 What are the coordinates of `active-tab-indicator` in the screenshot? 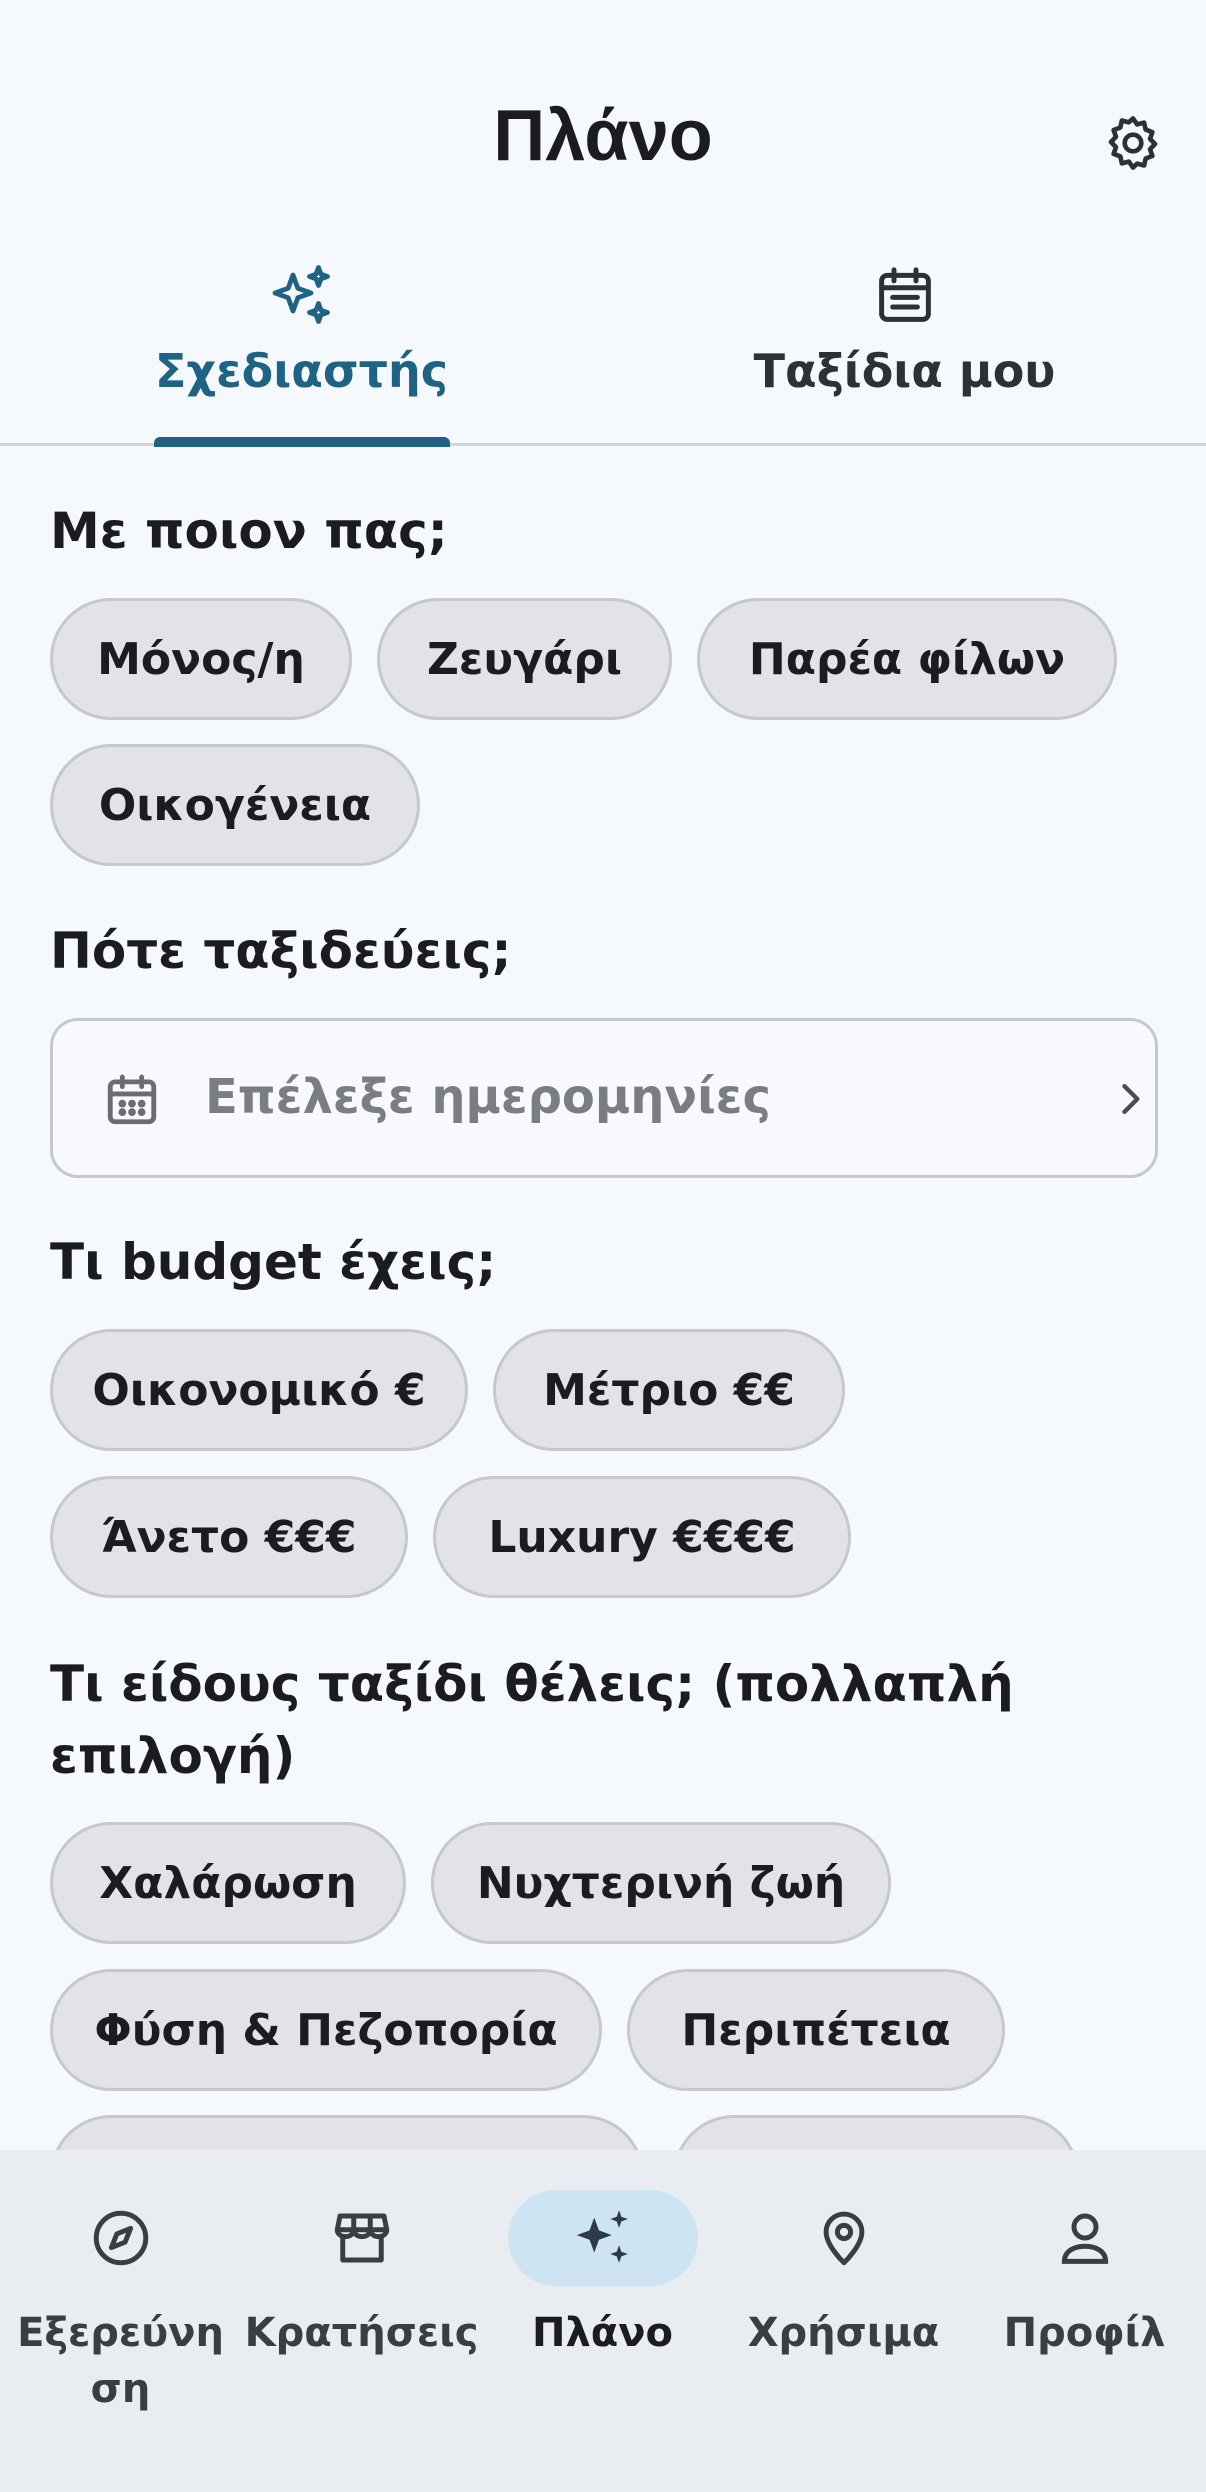 It's located at (302, 442).